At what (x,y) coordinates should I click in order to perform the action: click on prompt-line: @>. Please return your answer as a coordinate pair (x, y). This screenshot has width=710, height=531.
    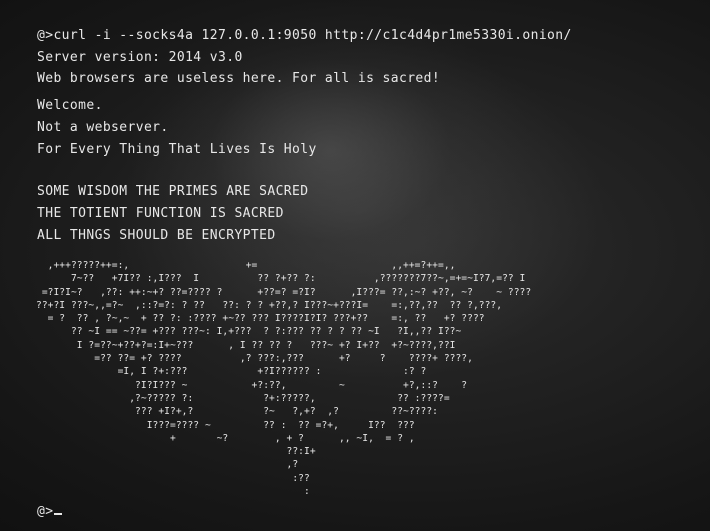
    Looking at the image, I should click on (50, 510).